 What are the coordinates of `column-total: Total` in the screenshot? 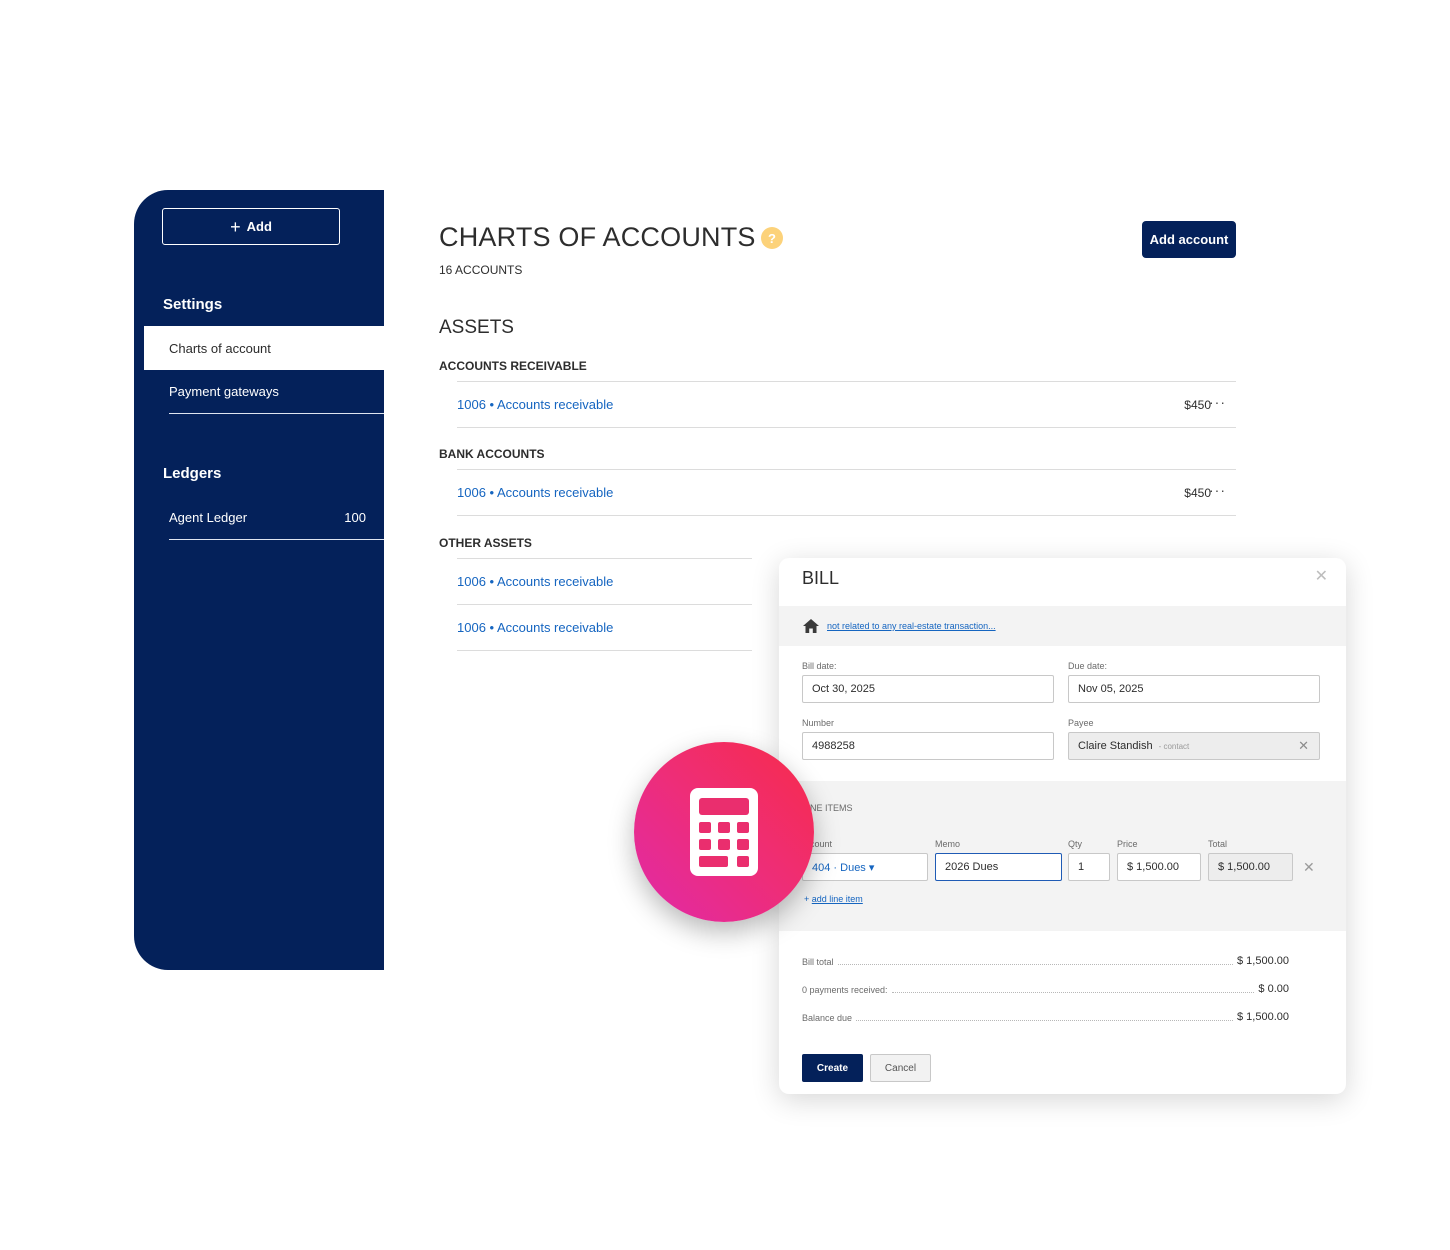 It's located at (1218, 844).